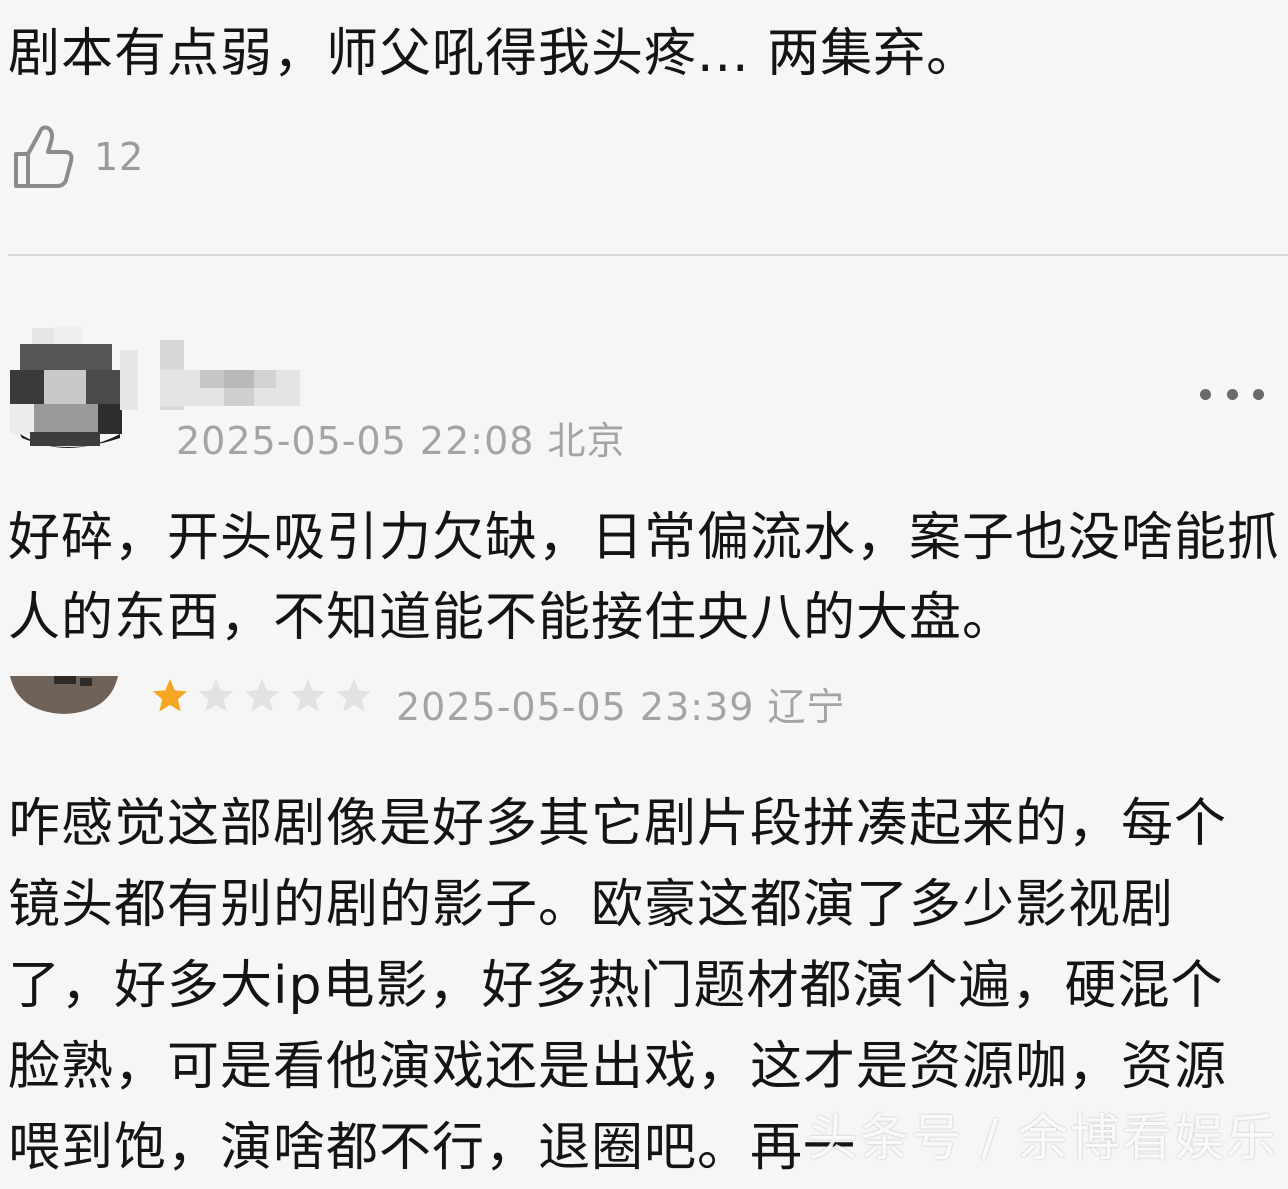 The image size is (1288, 1189). Describe the element at coordinates (621, 707) in the screenshot. I see `comment-3-timestamp: 2025-05-05 23:39 辽宁` at that location.